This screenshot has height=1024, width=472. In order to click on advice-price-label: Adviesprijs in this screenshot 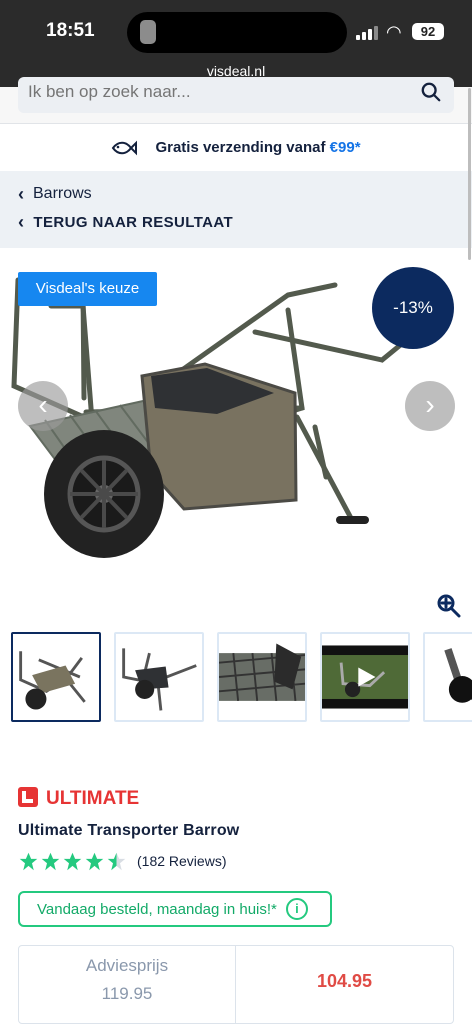, I will do `click(127, 965)`.